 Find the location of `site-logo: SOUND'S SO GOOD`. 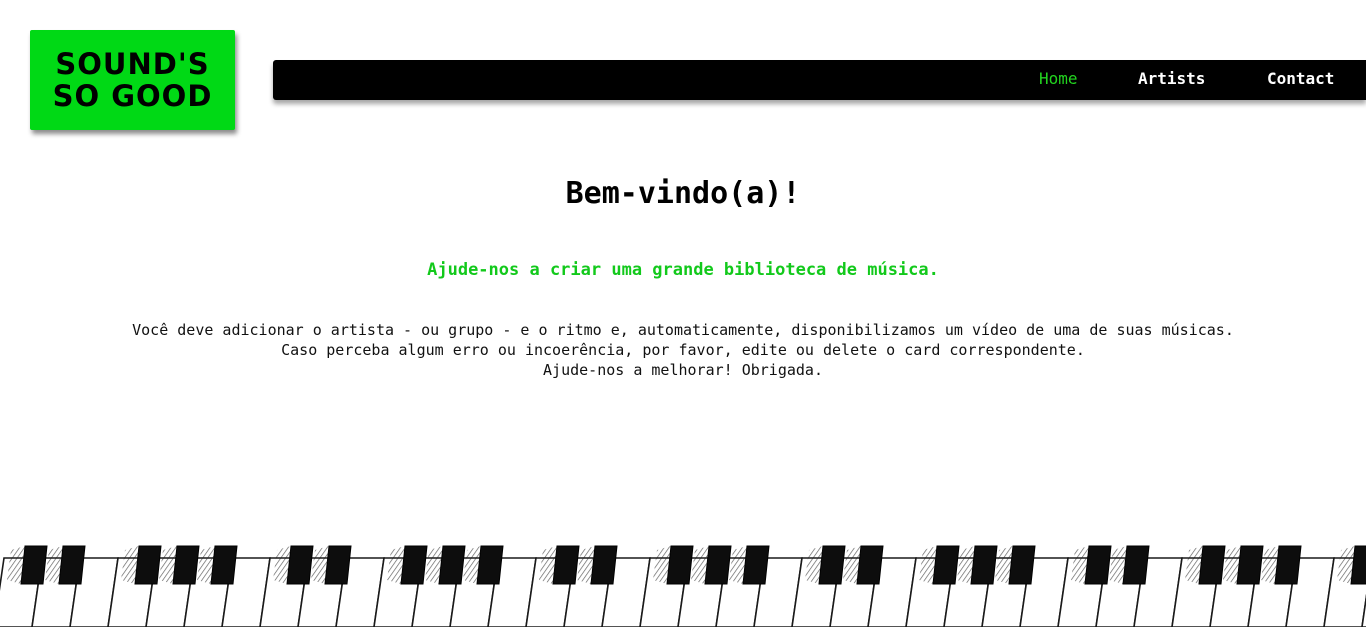

site-logo: SOUND'S SO GOOD is located at coordinates (132, 80).